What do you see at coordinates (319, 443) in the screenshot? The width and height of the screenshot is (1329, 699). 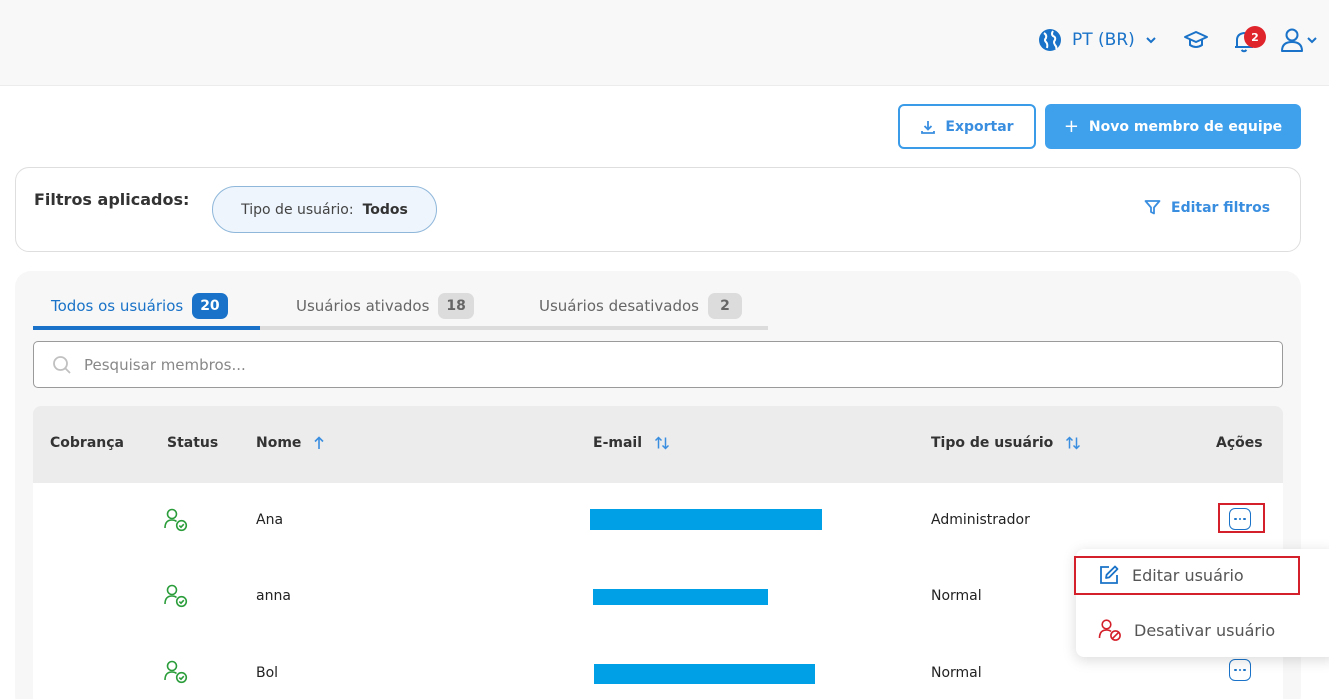 I see `sort-ascending-icon` at bounding box center [319, 443].